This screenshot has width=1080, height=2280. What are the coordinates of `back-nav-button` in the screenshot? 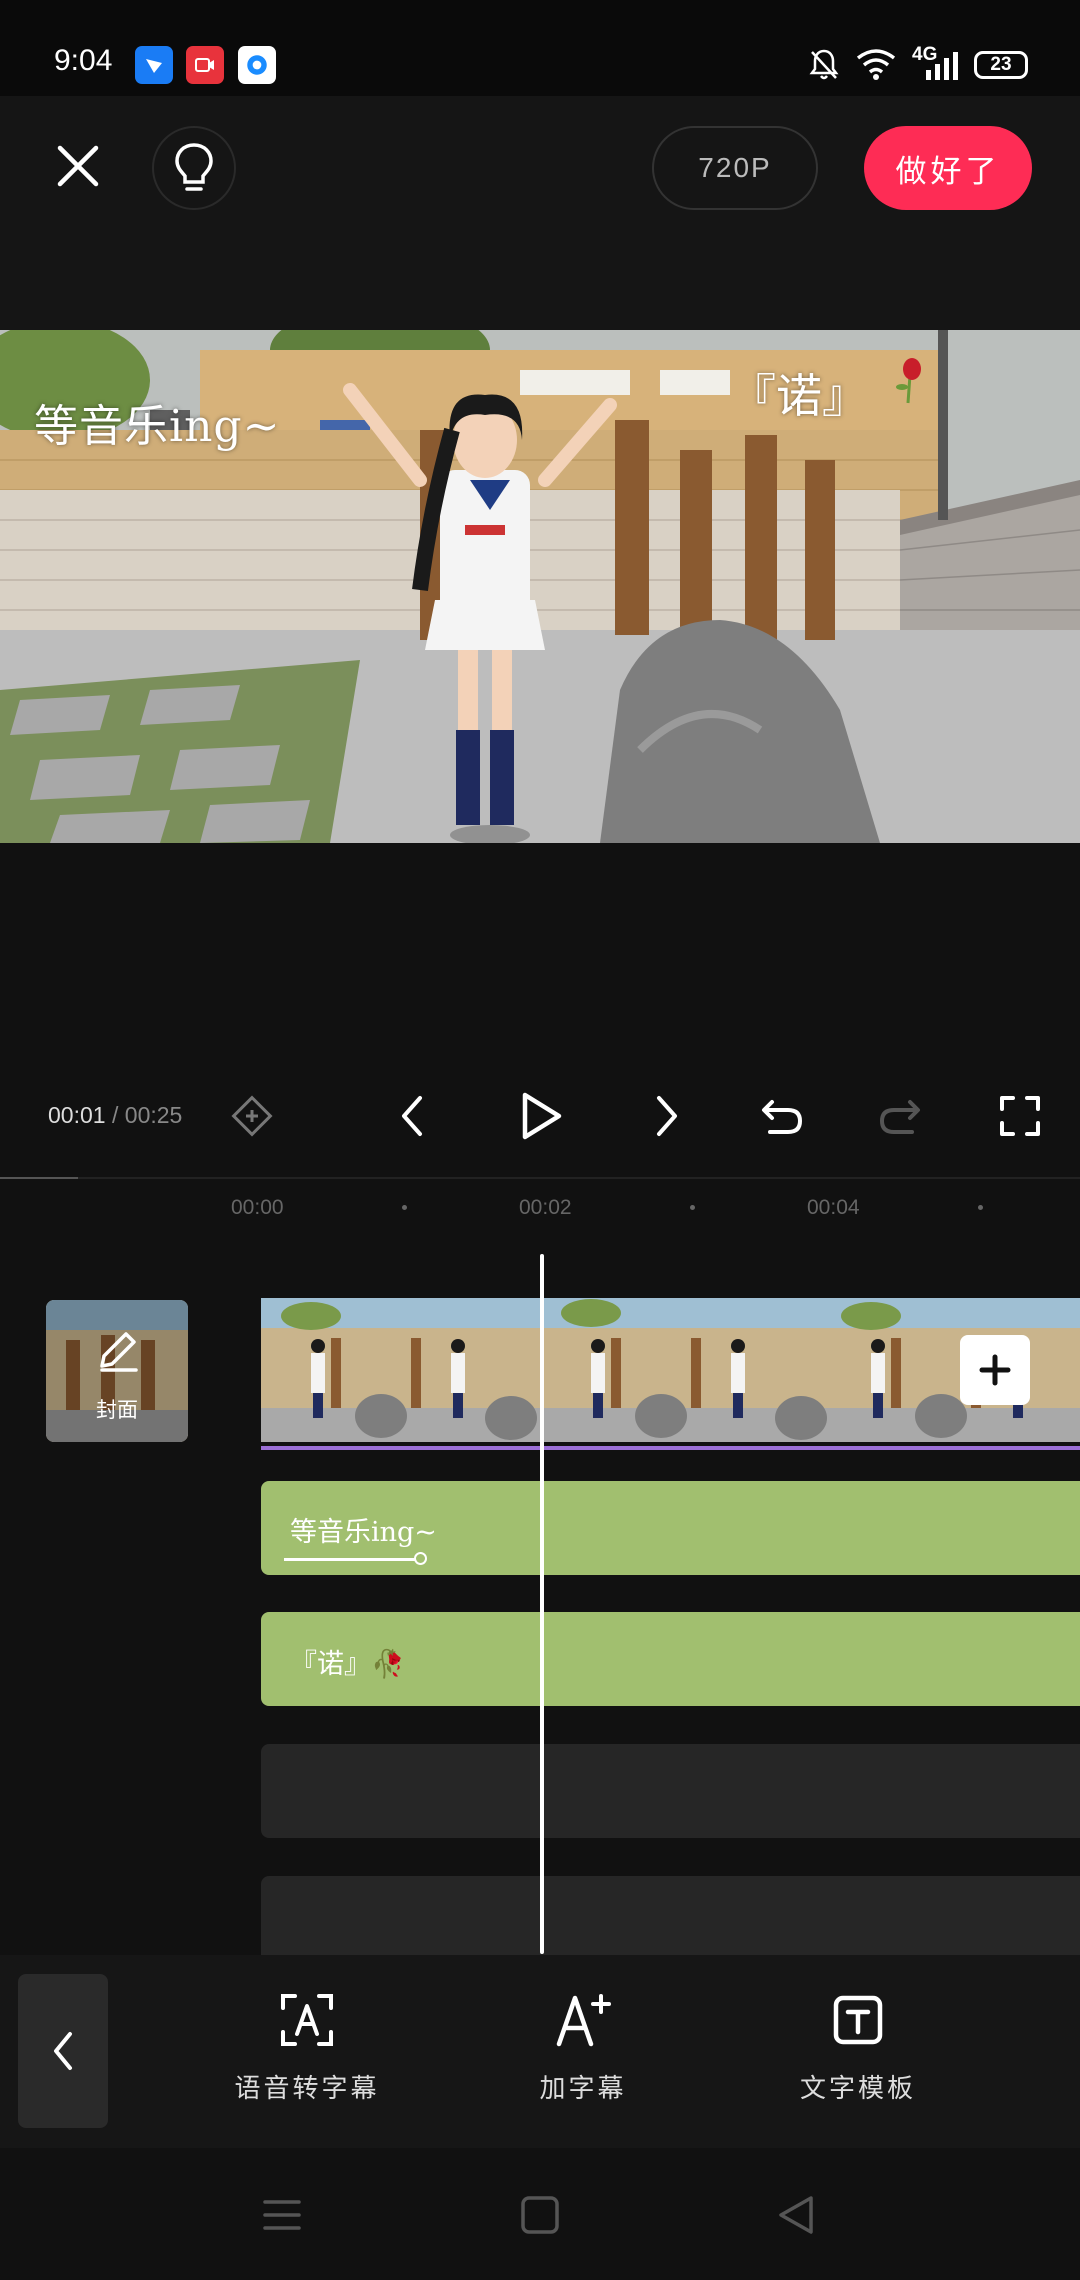 It's located at (796, 2215).